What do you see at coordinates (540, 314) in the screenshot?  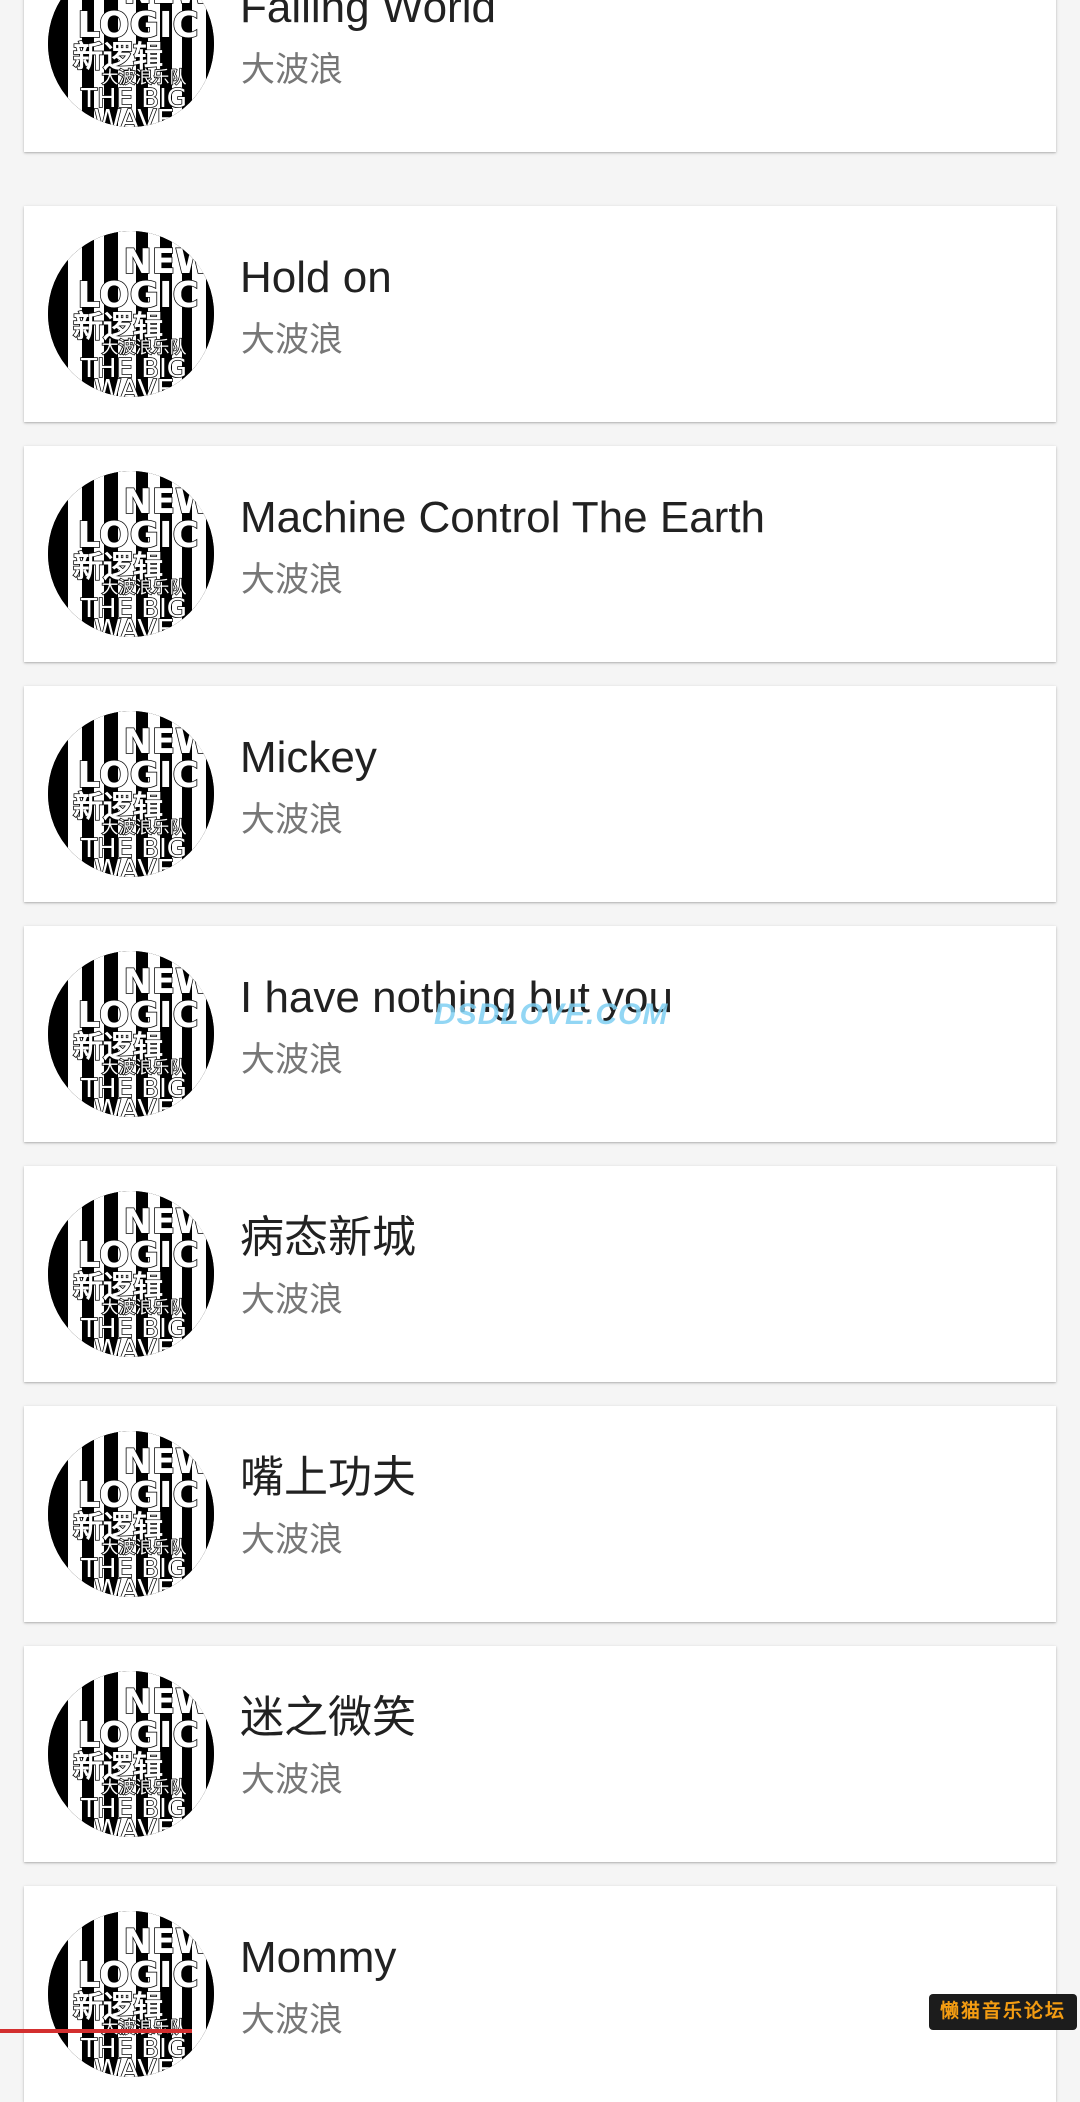 I see `song-list-item: NEW LOGIC 新逻辑 大波浪乐队 THE BIG WAVE Hold on 大波浪` at bounding box center [540, 314].